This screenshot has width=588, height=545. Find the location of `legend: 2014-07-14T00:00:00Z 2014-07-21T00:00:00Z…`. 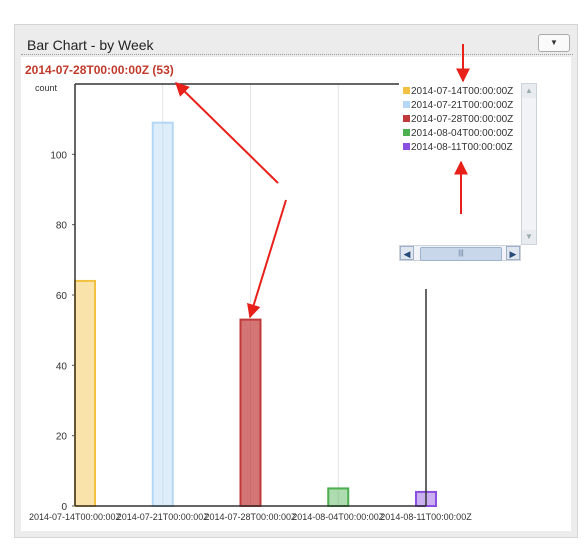

legend: 2014-07-14T00:00:00Z 2014-07-21T00:00:00Z… is located at coordinates (469, 186).